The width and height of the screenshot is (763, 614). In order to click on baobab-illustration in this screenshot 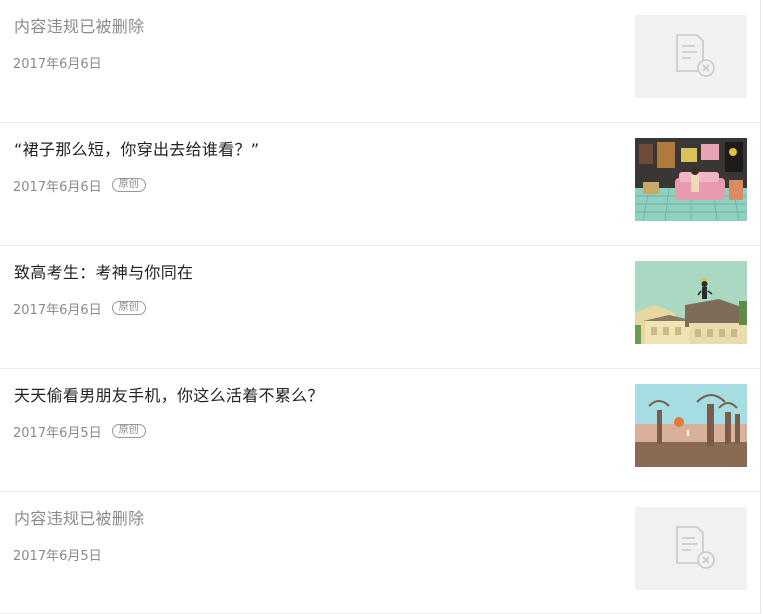, I will do `click(691, 425)`.